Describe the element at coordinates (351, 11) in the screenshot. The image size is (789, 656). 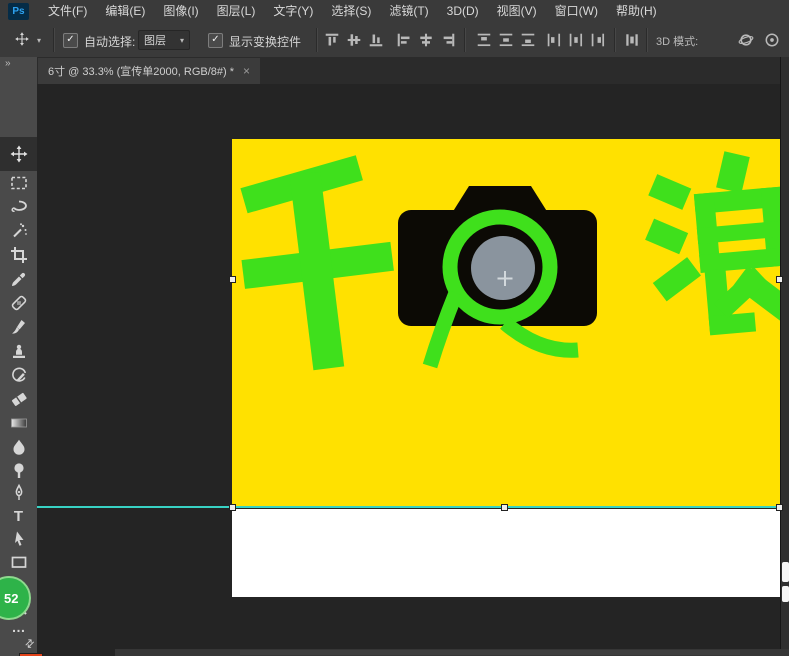
I see `menu-item-select: 选择(S)` at that location.